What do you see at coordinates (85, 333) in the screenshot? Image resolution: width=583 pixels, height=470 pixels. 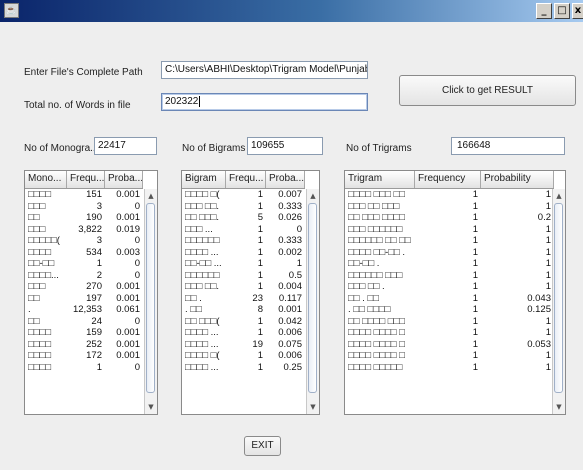 I see `table-row: □□□□ 159 0.001` at bounding box center [85, 333].